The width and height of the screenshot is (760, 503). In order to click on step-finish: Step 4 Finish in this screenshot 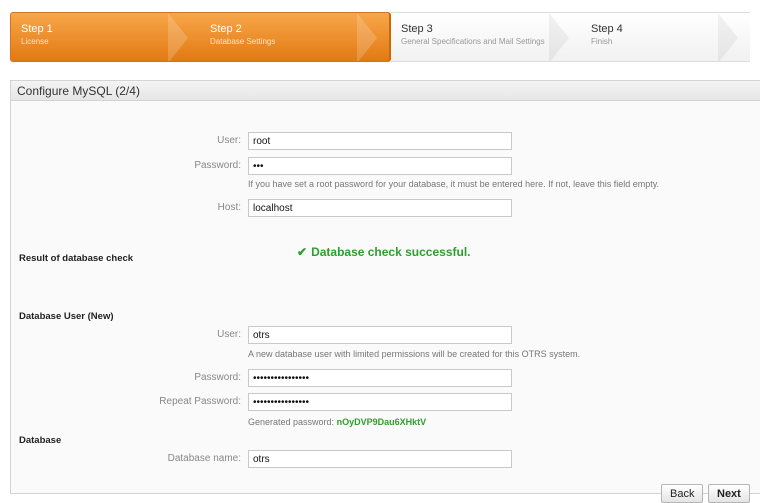, I will do `click(665, 37)`.